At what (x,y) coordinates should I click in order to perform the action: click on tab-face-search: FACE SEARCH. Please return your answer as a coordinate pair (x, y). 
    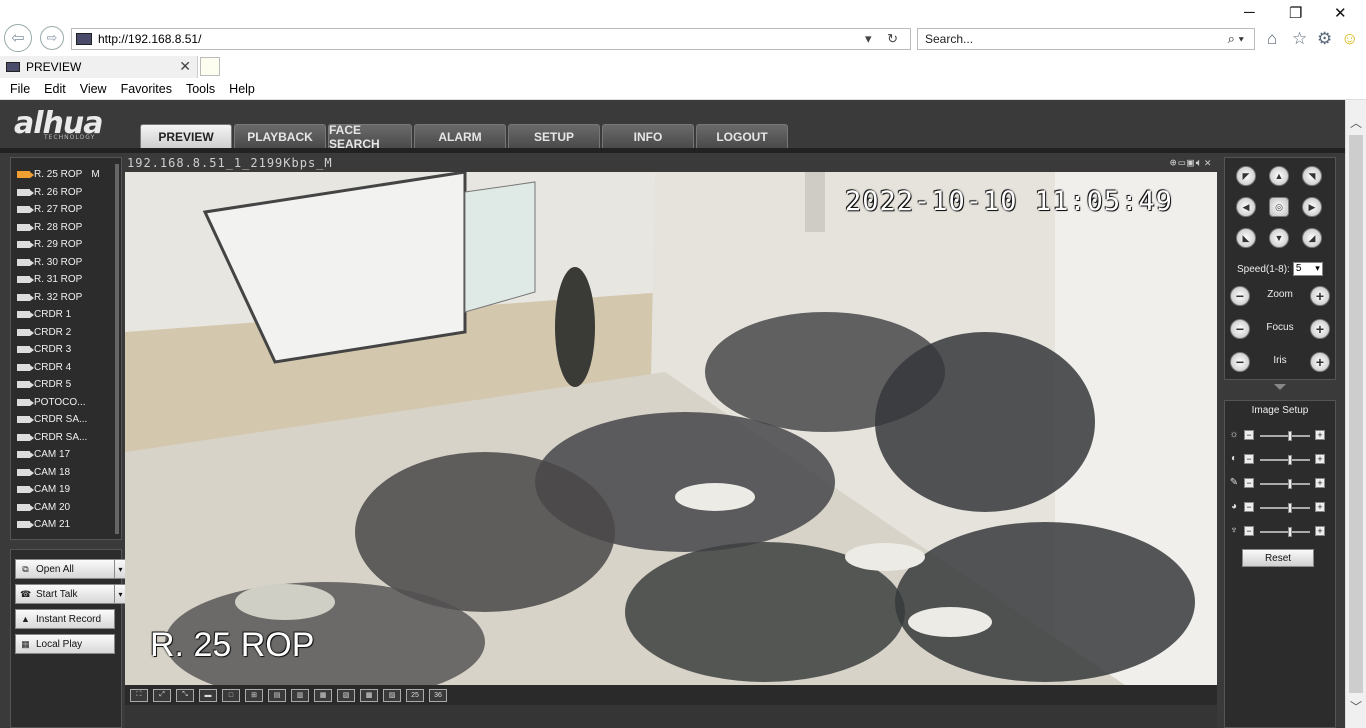
    Looking at the image, I should click on (370, 137).